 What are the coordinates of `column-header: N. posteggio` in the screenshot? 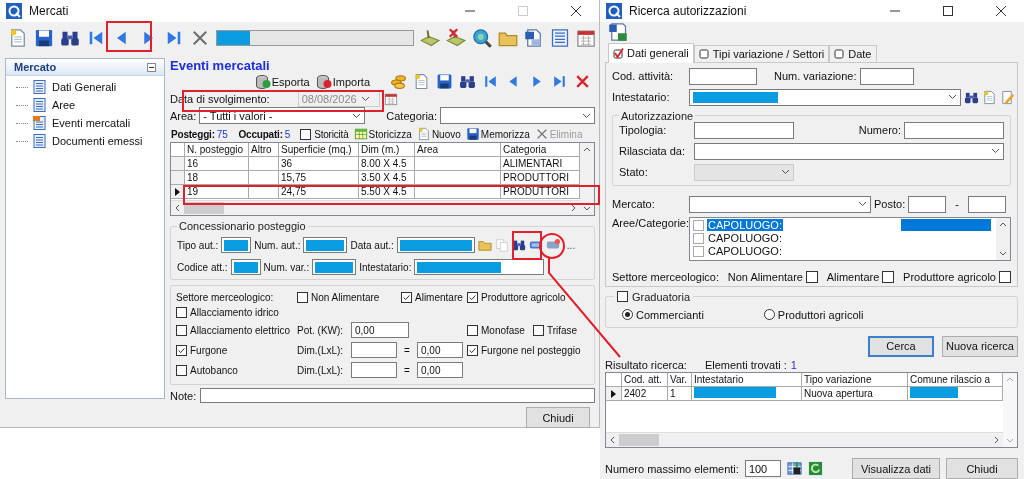 It's located at (217, 150).